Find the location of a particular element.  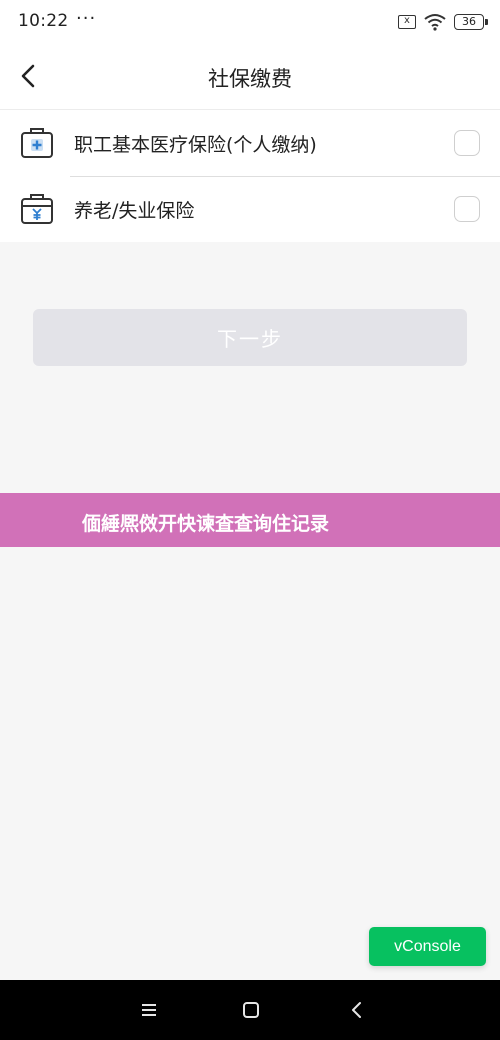

pension-insurance-checkbox is located at coordinates (467, 209).